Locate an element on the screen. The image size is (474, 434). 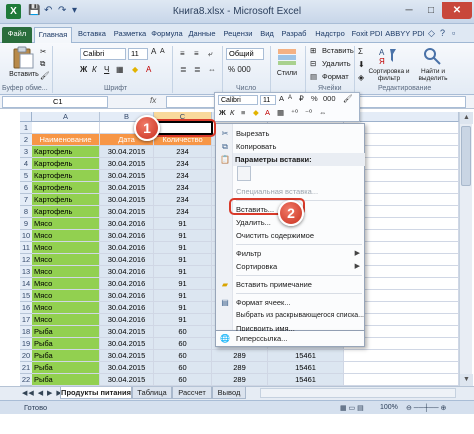
styles-icon is located at coordinates (287, 57).